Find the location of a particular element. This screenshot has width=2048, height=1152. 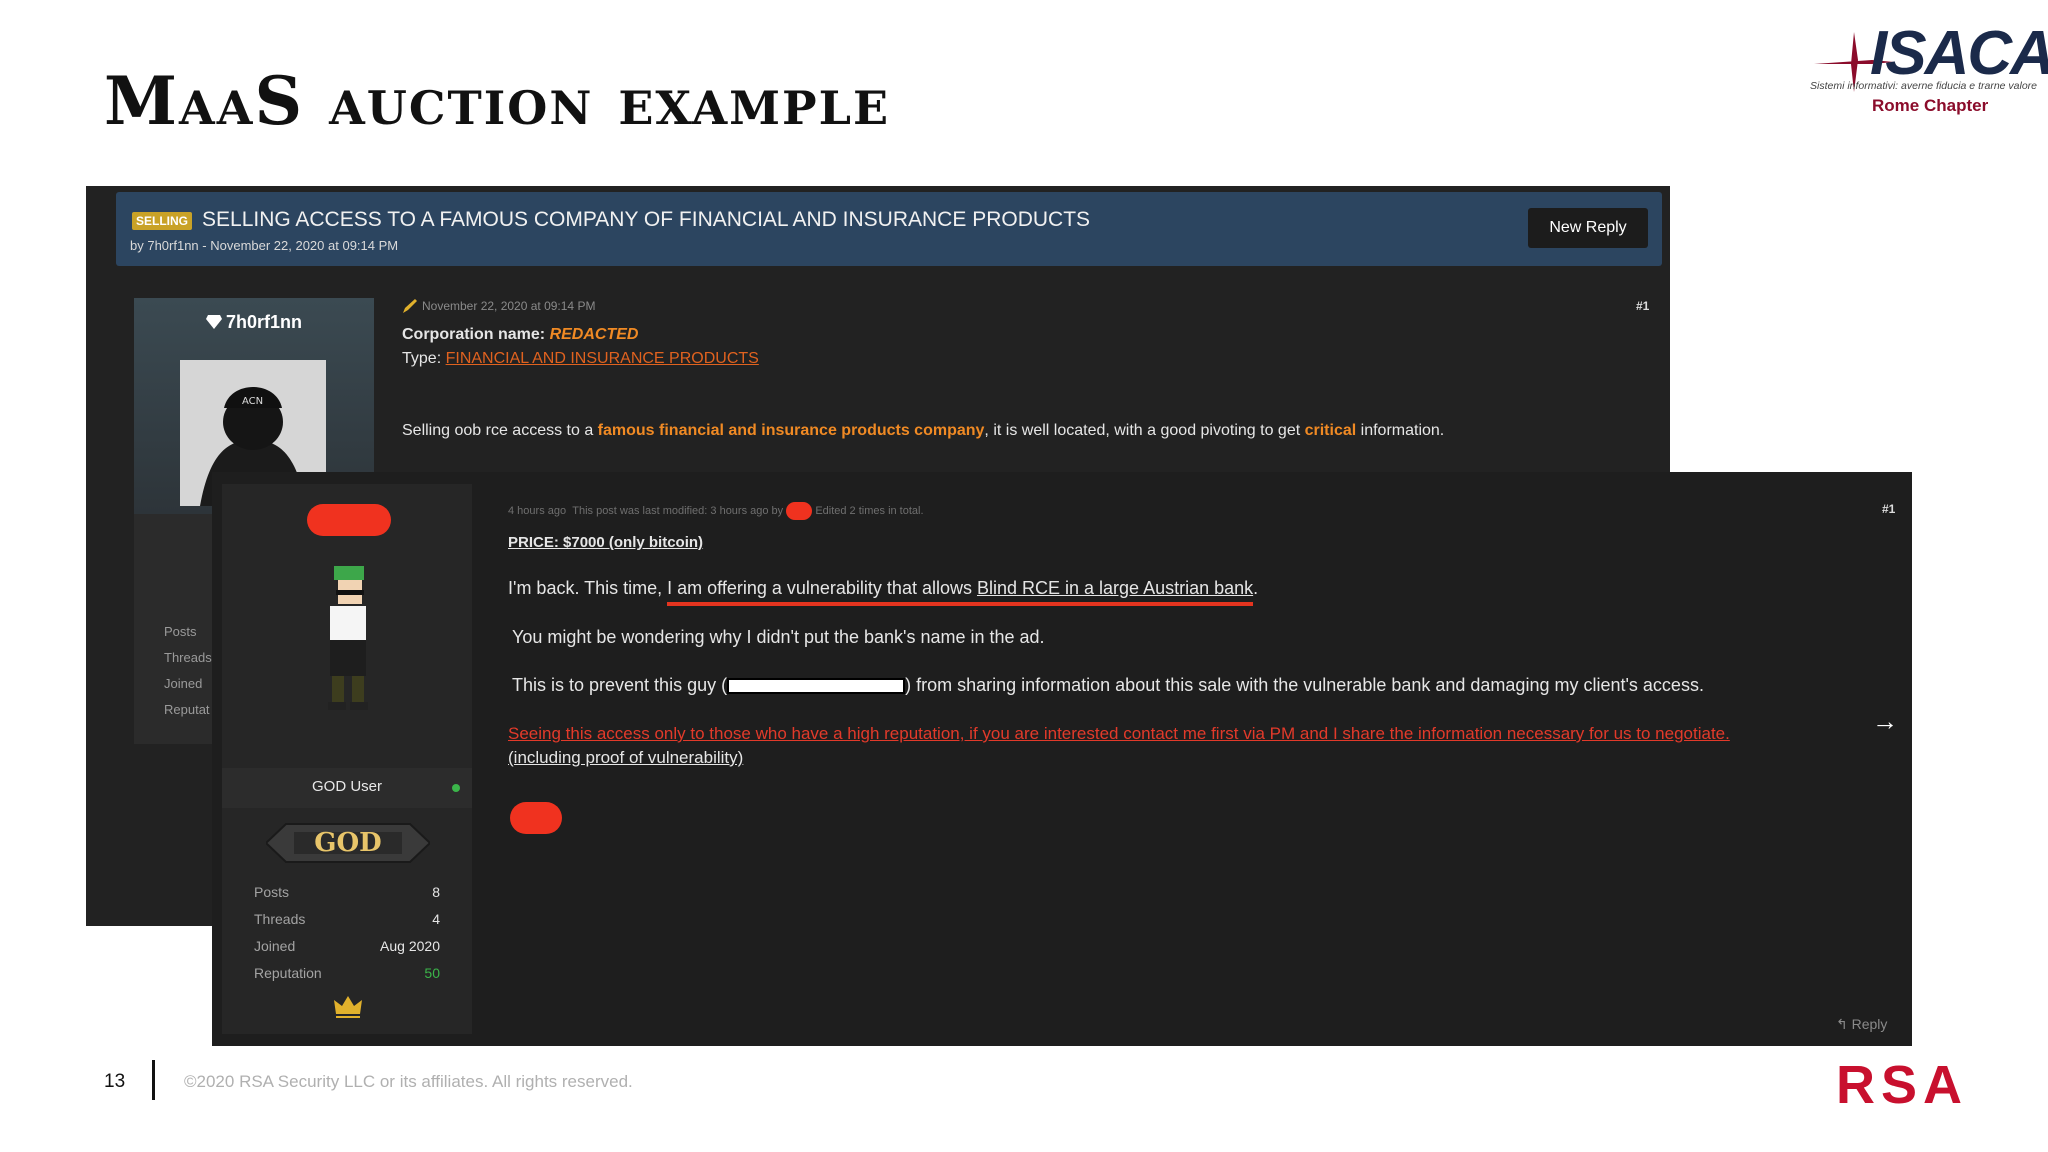

corp-label: Corporation name: is located at coordinates (474, 334).